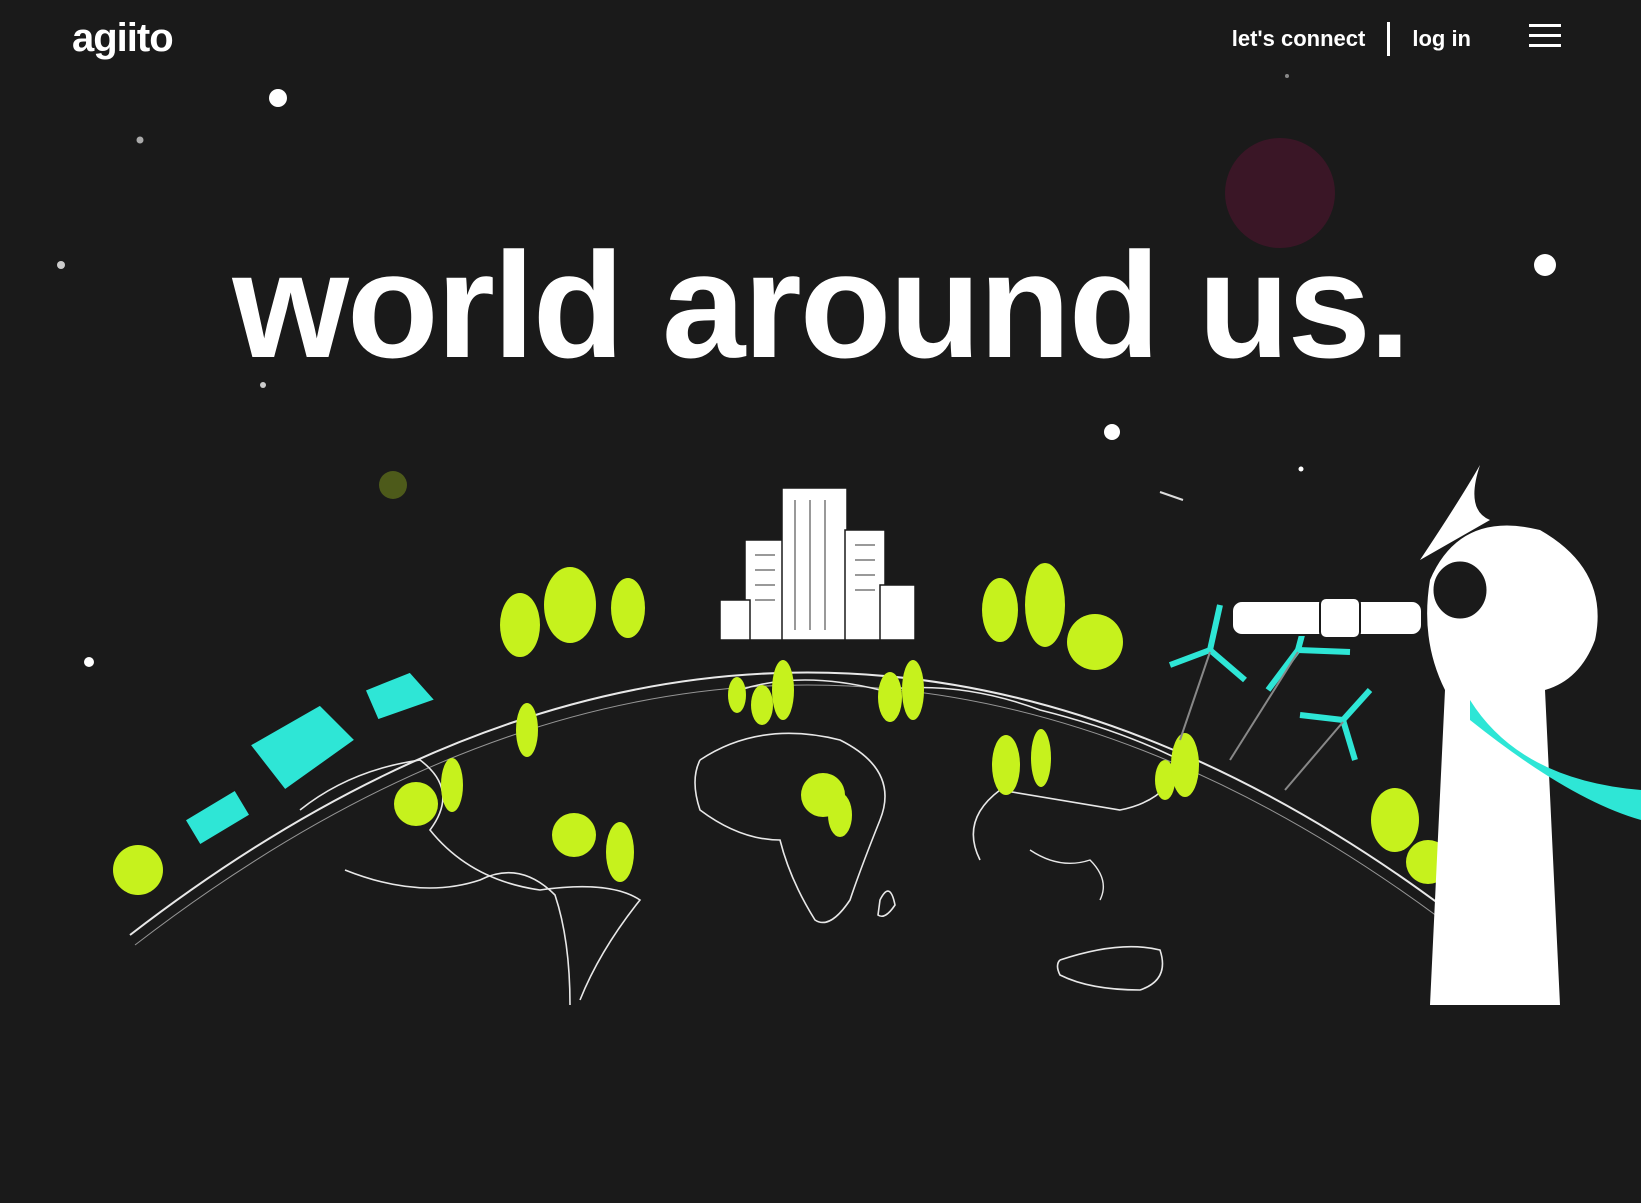 The width and height of the screenshot is (1641, 1203). What do you see at coordinates (393, 485) in the screenshot?
I see `planet-green` at bounding box center [393, 485].